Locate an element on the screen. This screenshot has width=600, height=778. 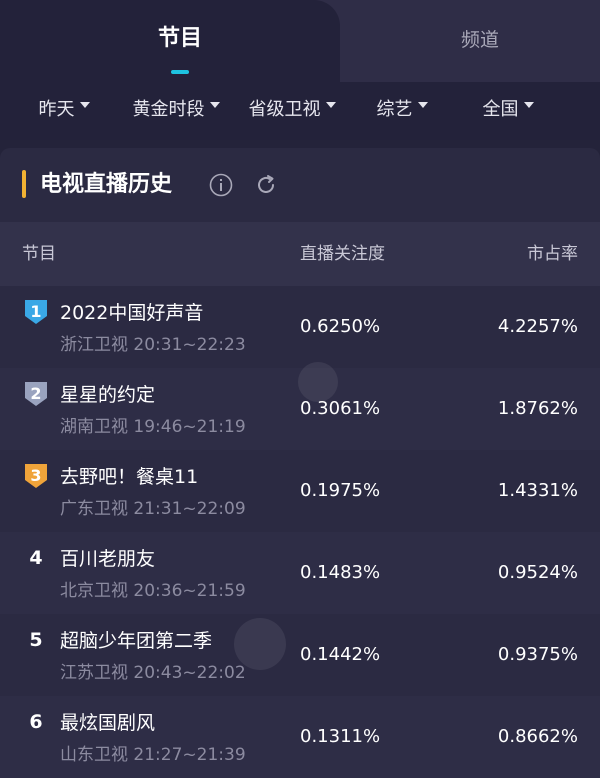
table-header: 节目 直播关注度 市占率 is located at coordinates (300, 254).